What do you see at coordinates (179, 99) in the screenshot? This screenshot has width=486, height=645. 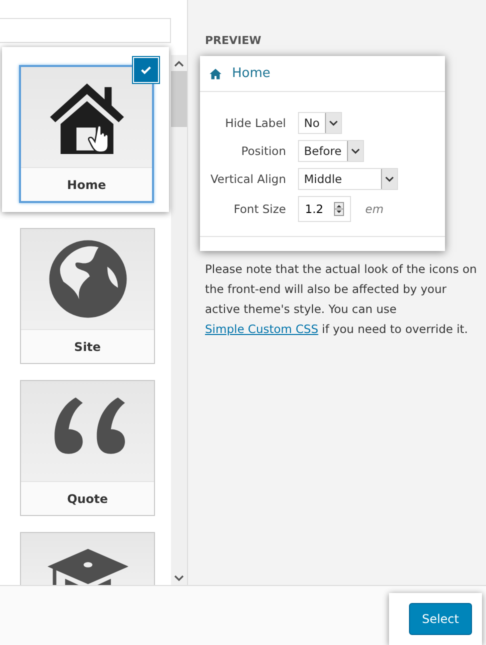 I see `scrollbar-thumb` at bounding box center [179, 99].